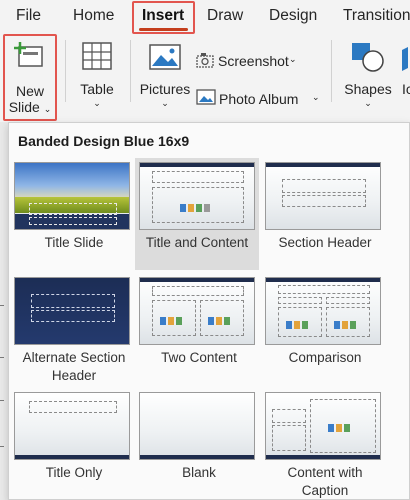 The height and width of the screenshot is (500, 410). What do you see at coordinates (253, 61) in the screenshot?
I see `screenshot-label: Screenshot` at bounding box center [253, 61].